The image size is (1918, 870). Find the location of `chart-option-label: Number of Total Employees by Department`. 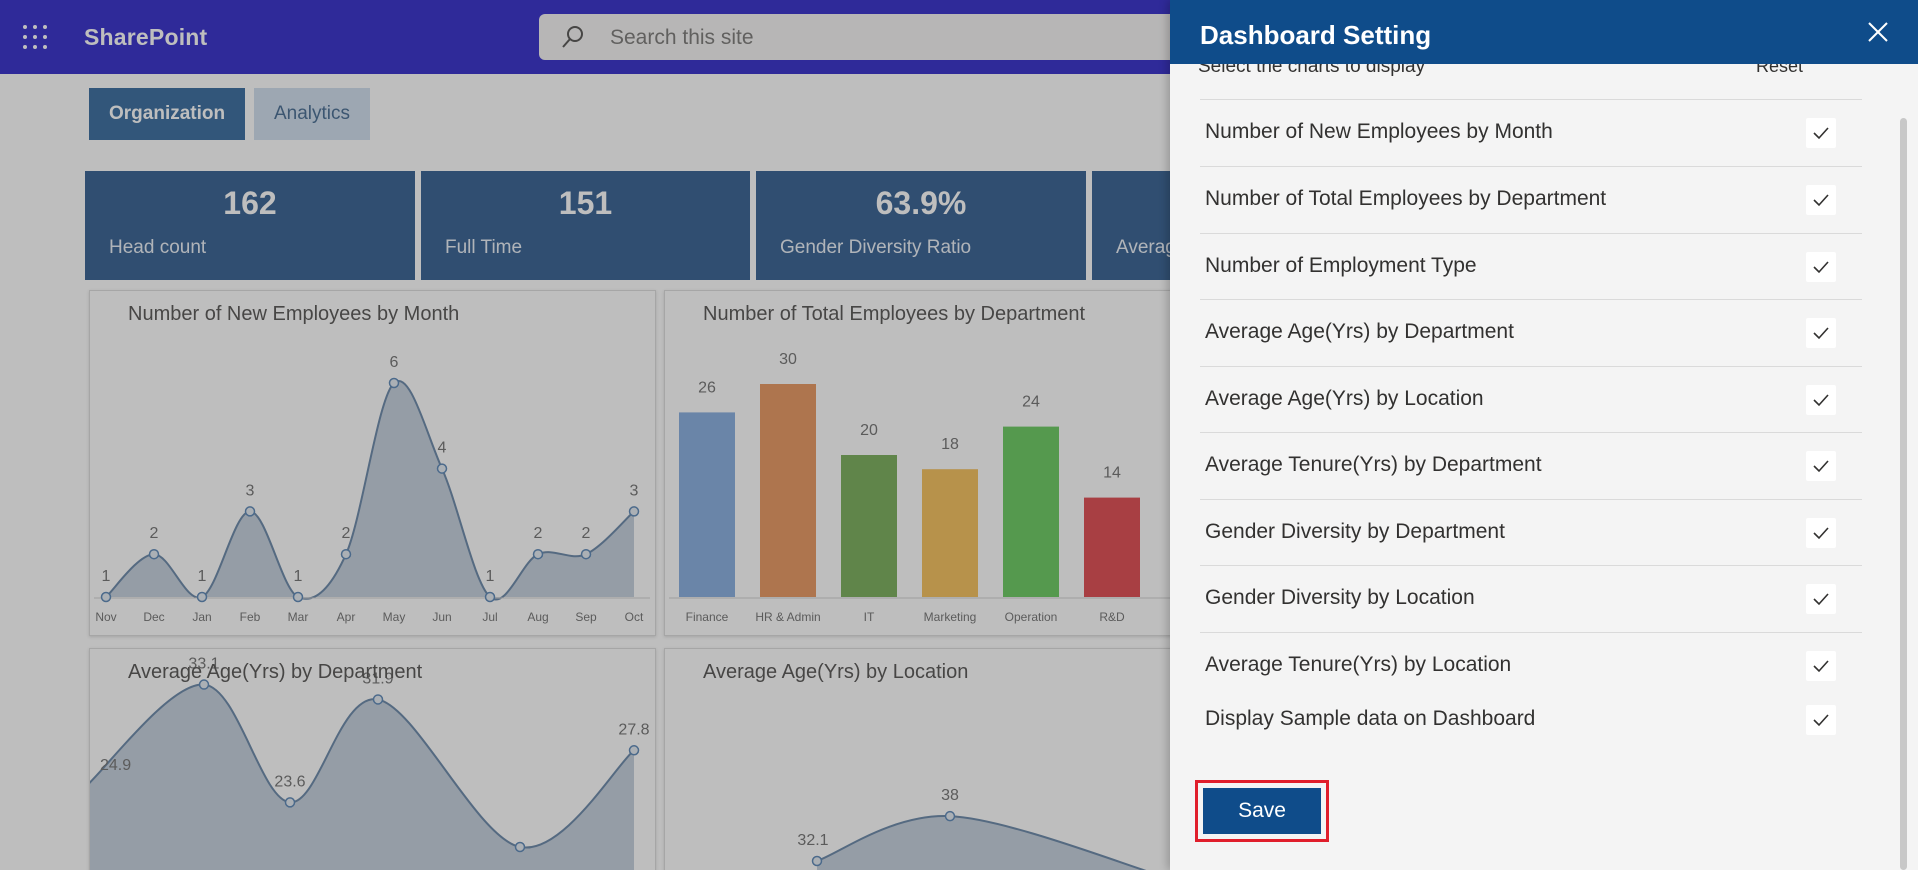

chart-option-label: Number of Total Employees by Department is located at coordinates (1406, 198).